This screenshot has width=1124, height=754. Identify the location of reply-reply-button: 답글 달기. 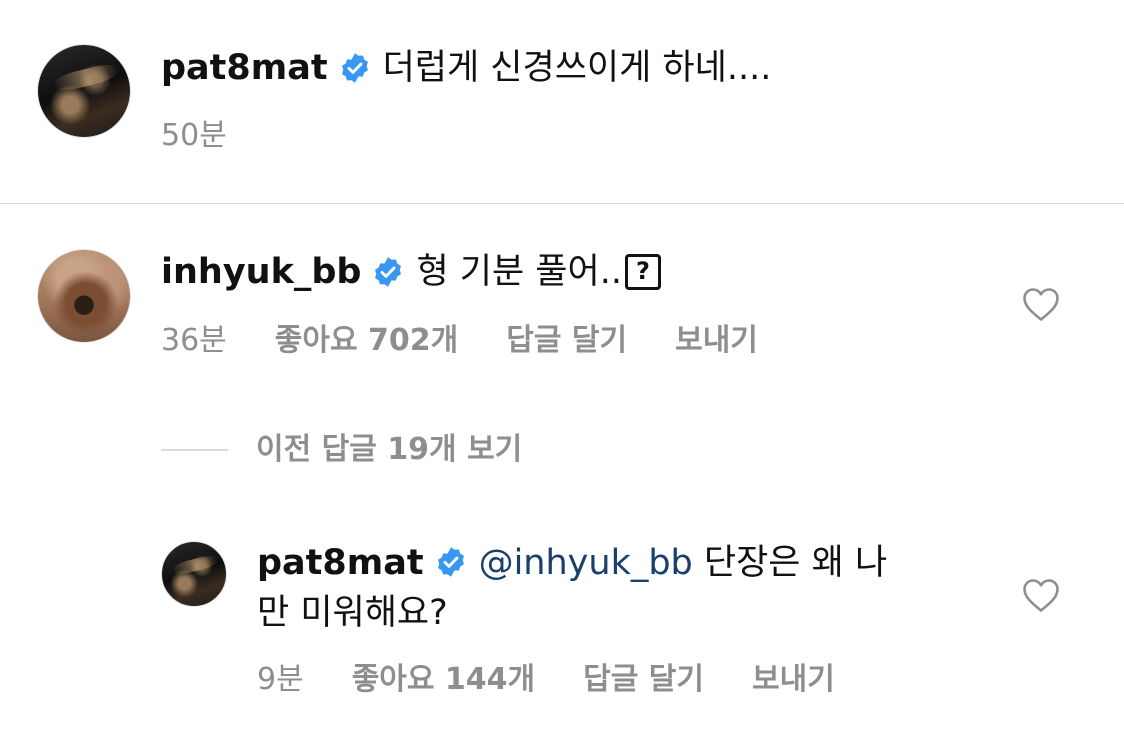
(643, 680).